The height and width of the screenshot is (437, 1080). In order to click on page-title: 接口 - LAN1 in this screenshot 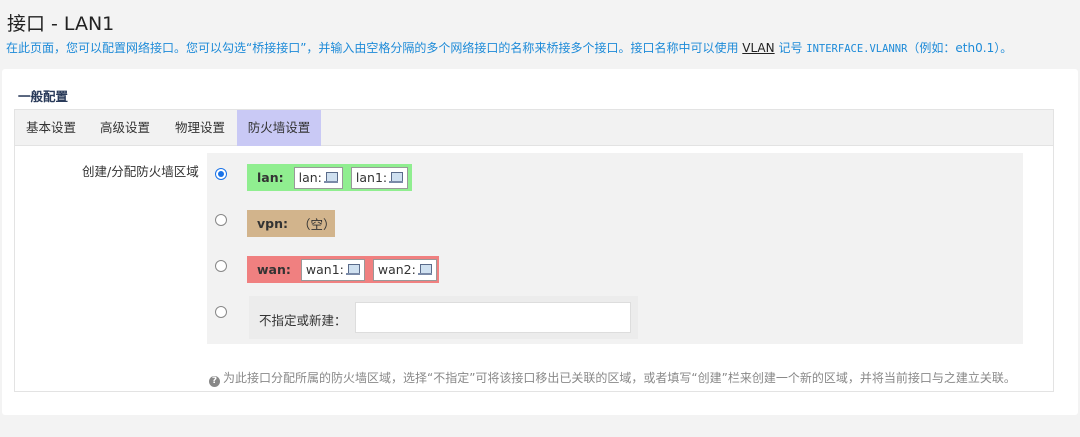, I will do `click(61, 24)`.